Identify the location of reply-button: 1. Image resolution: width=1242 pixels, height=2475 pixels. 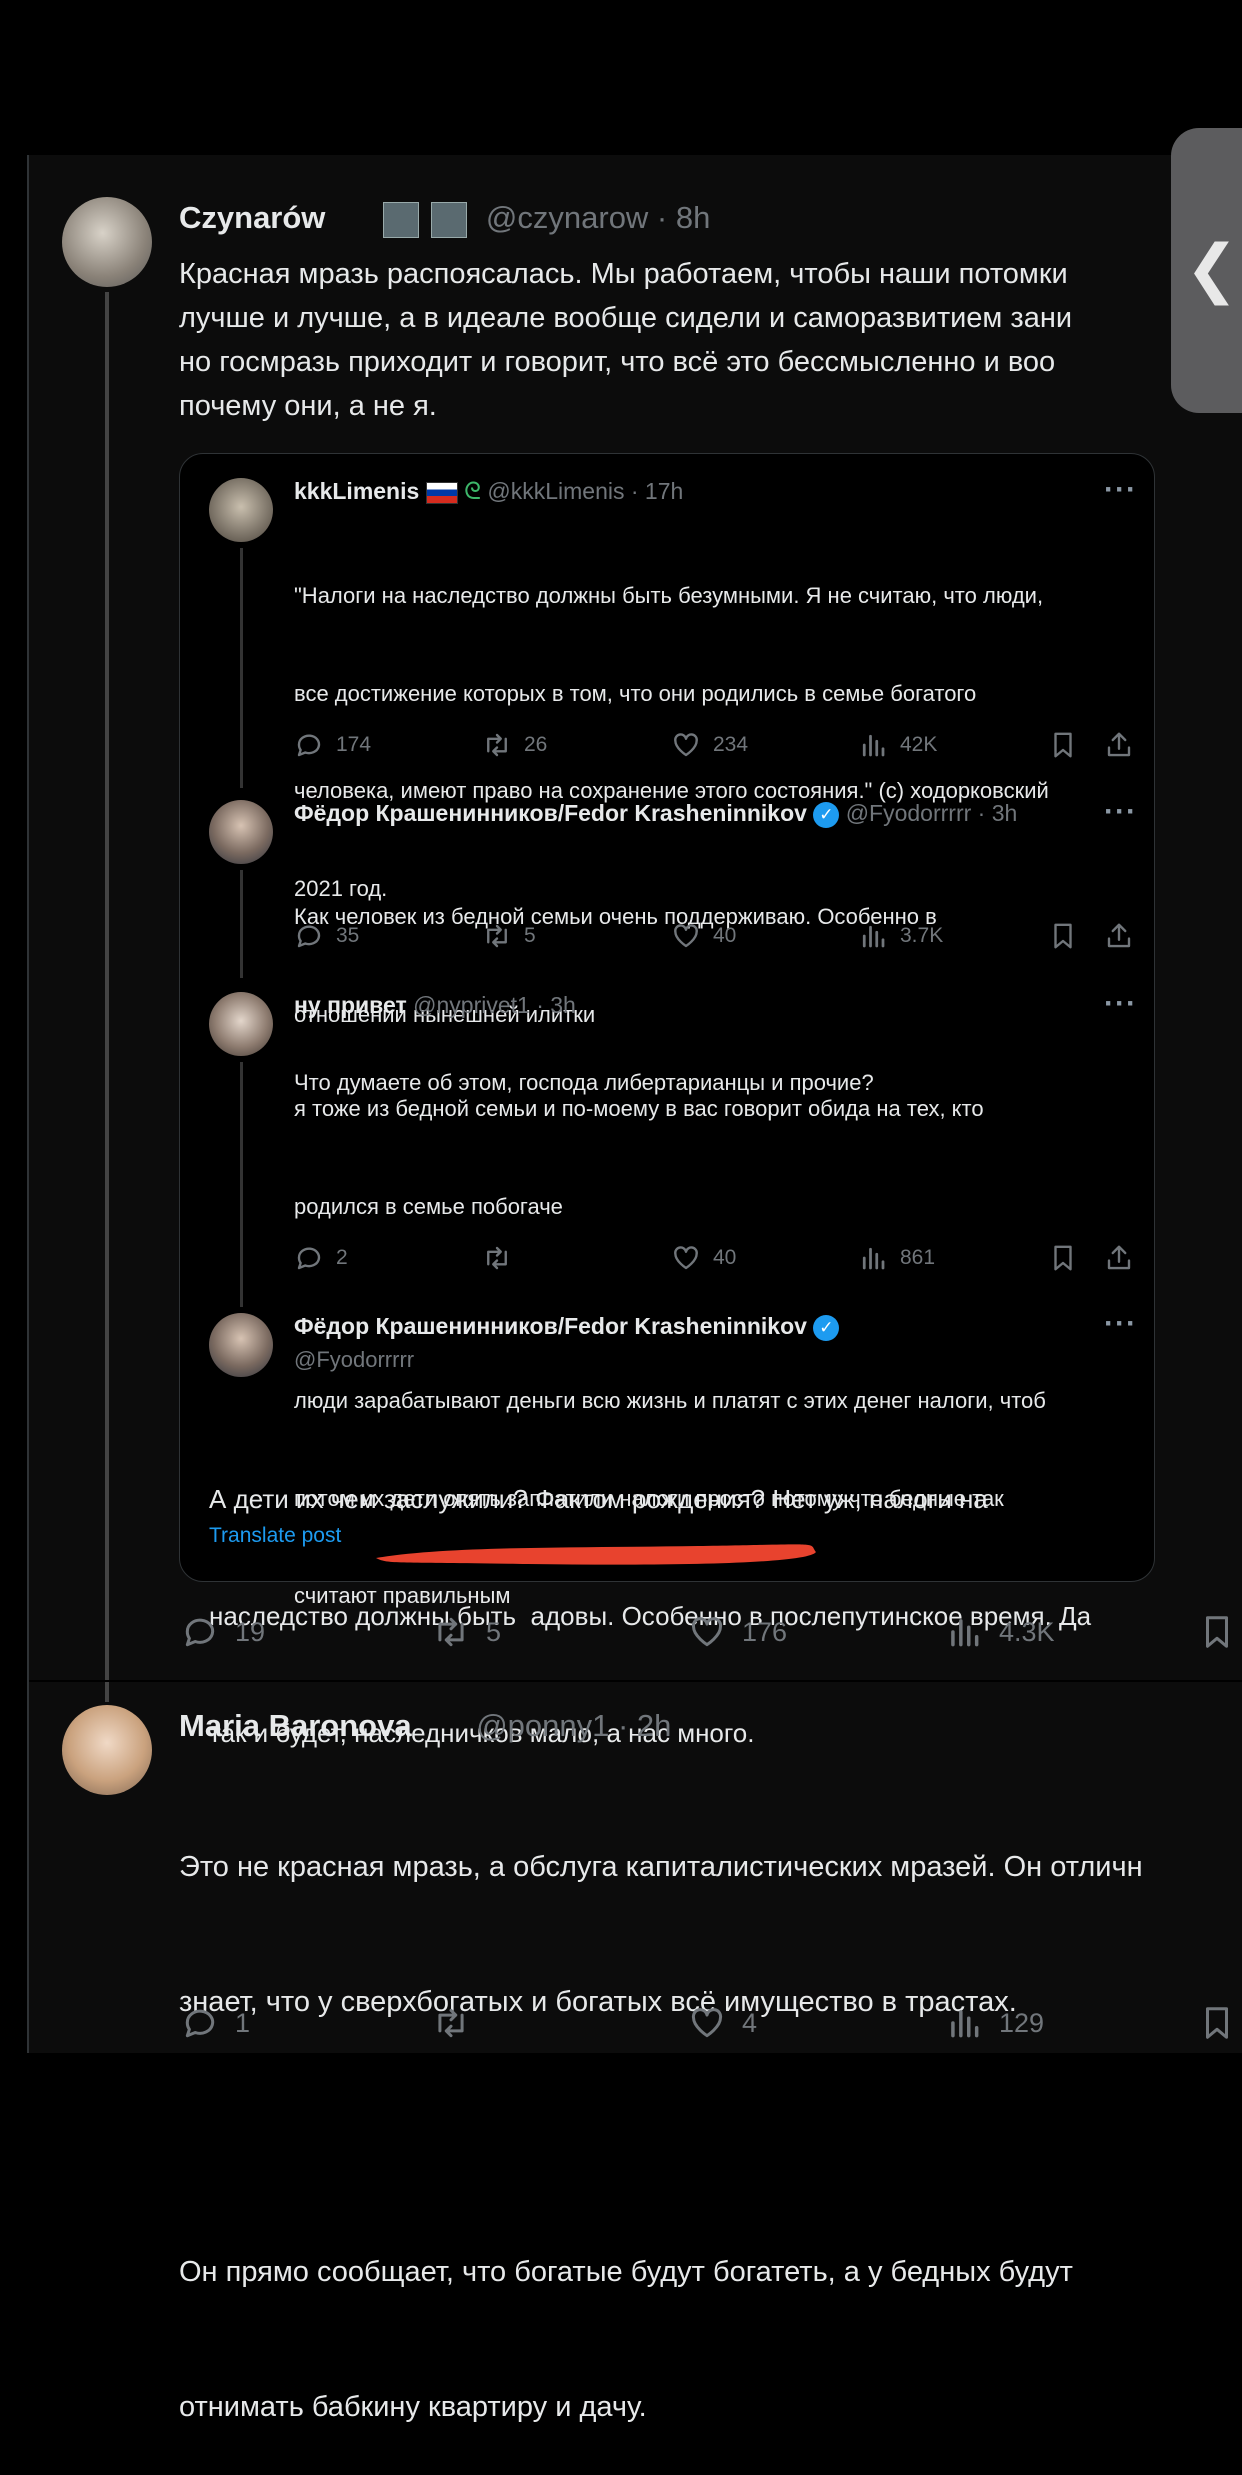
(215, 2023).